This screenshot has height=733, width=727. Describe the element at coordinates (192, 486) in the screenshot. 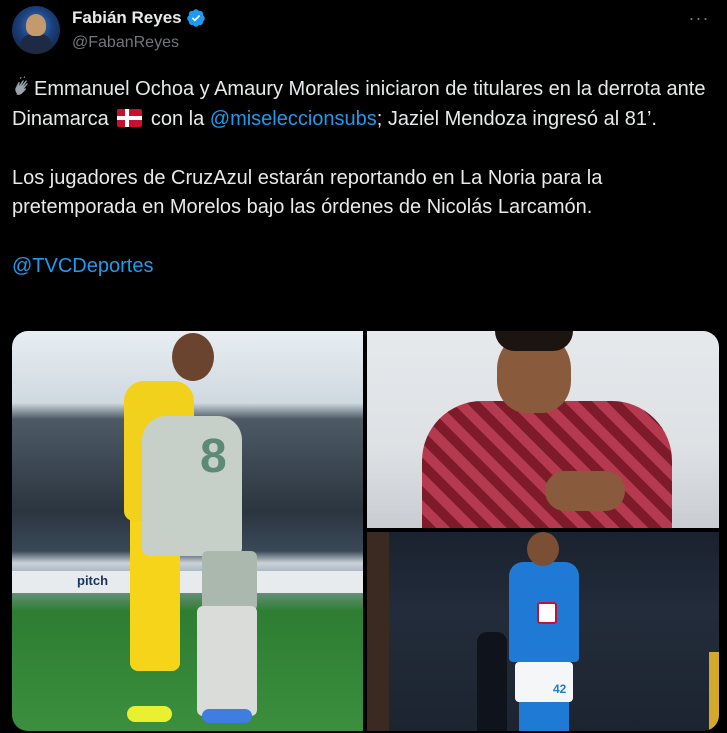

I see `player-shirt` at that location.